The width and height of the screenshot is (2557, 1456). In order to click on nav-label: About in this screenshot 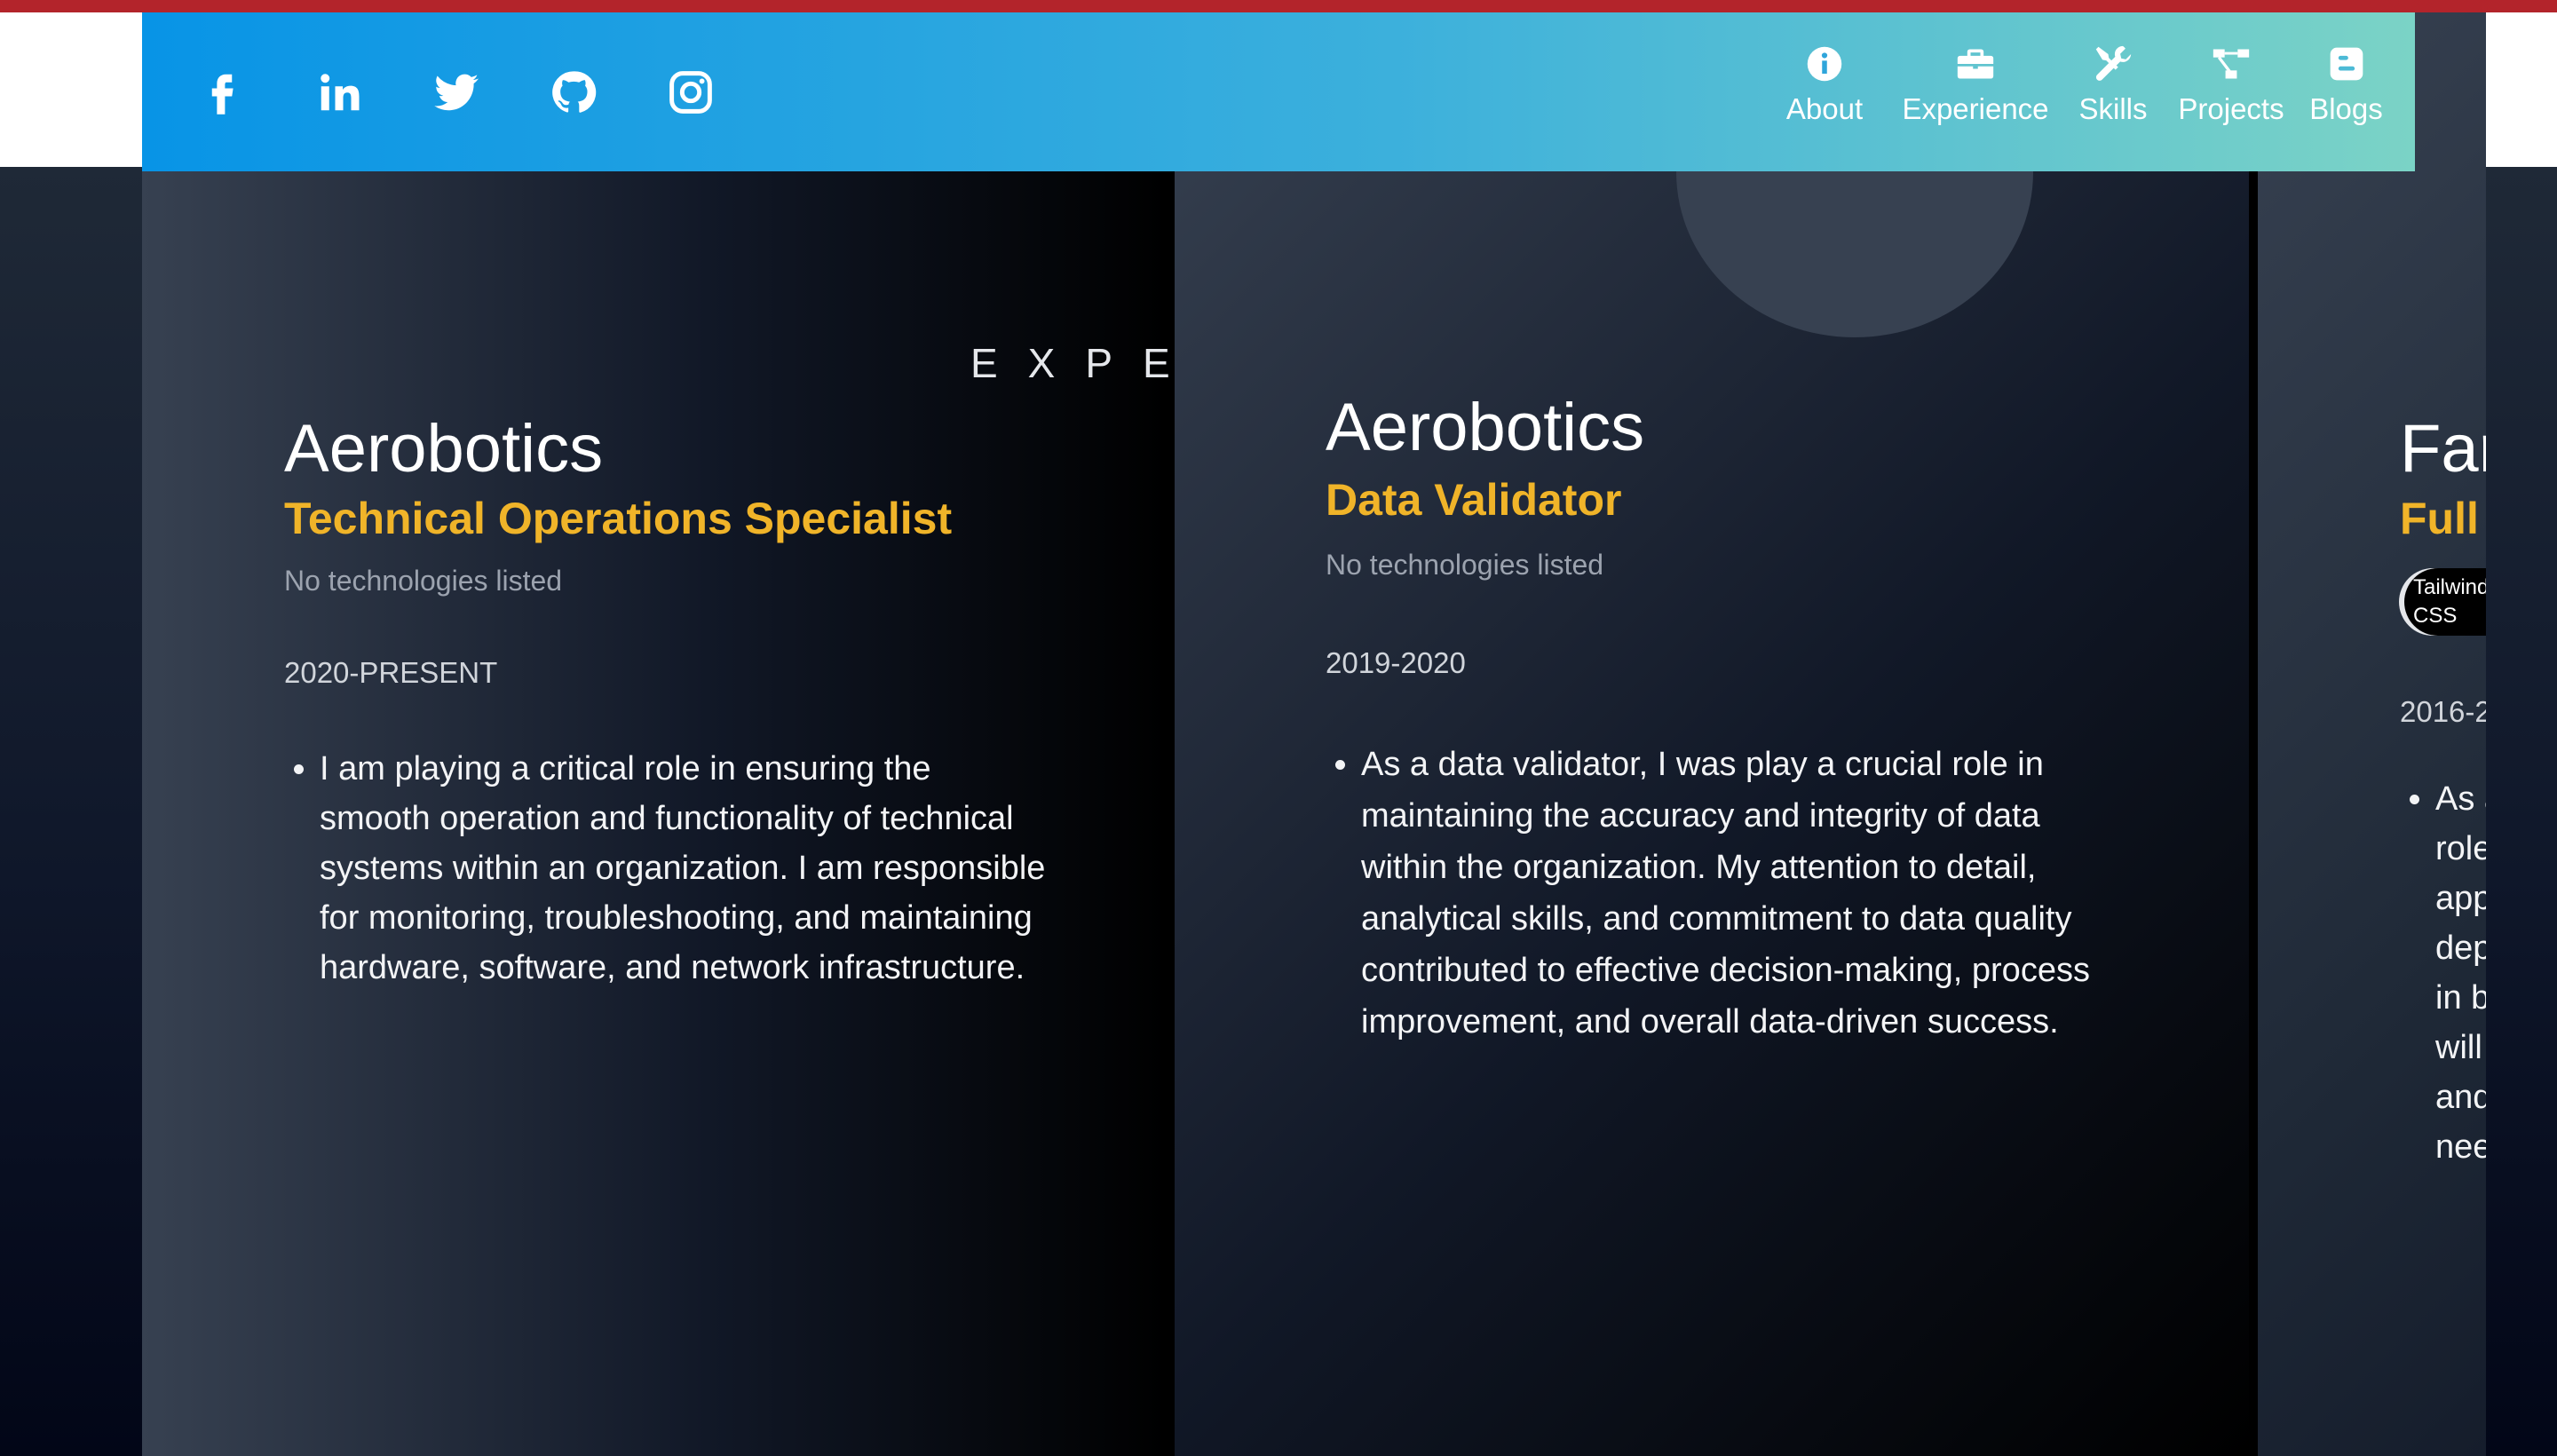, I will do `click(1824, 108)`.